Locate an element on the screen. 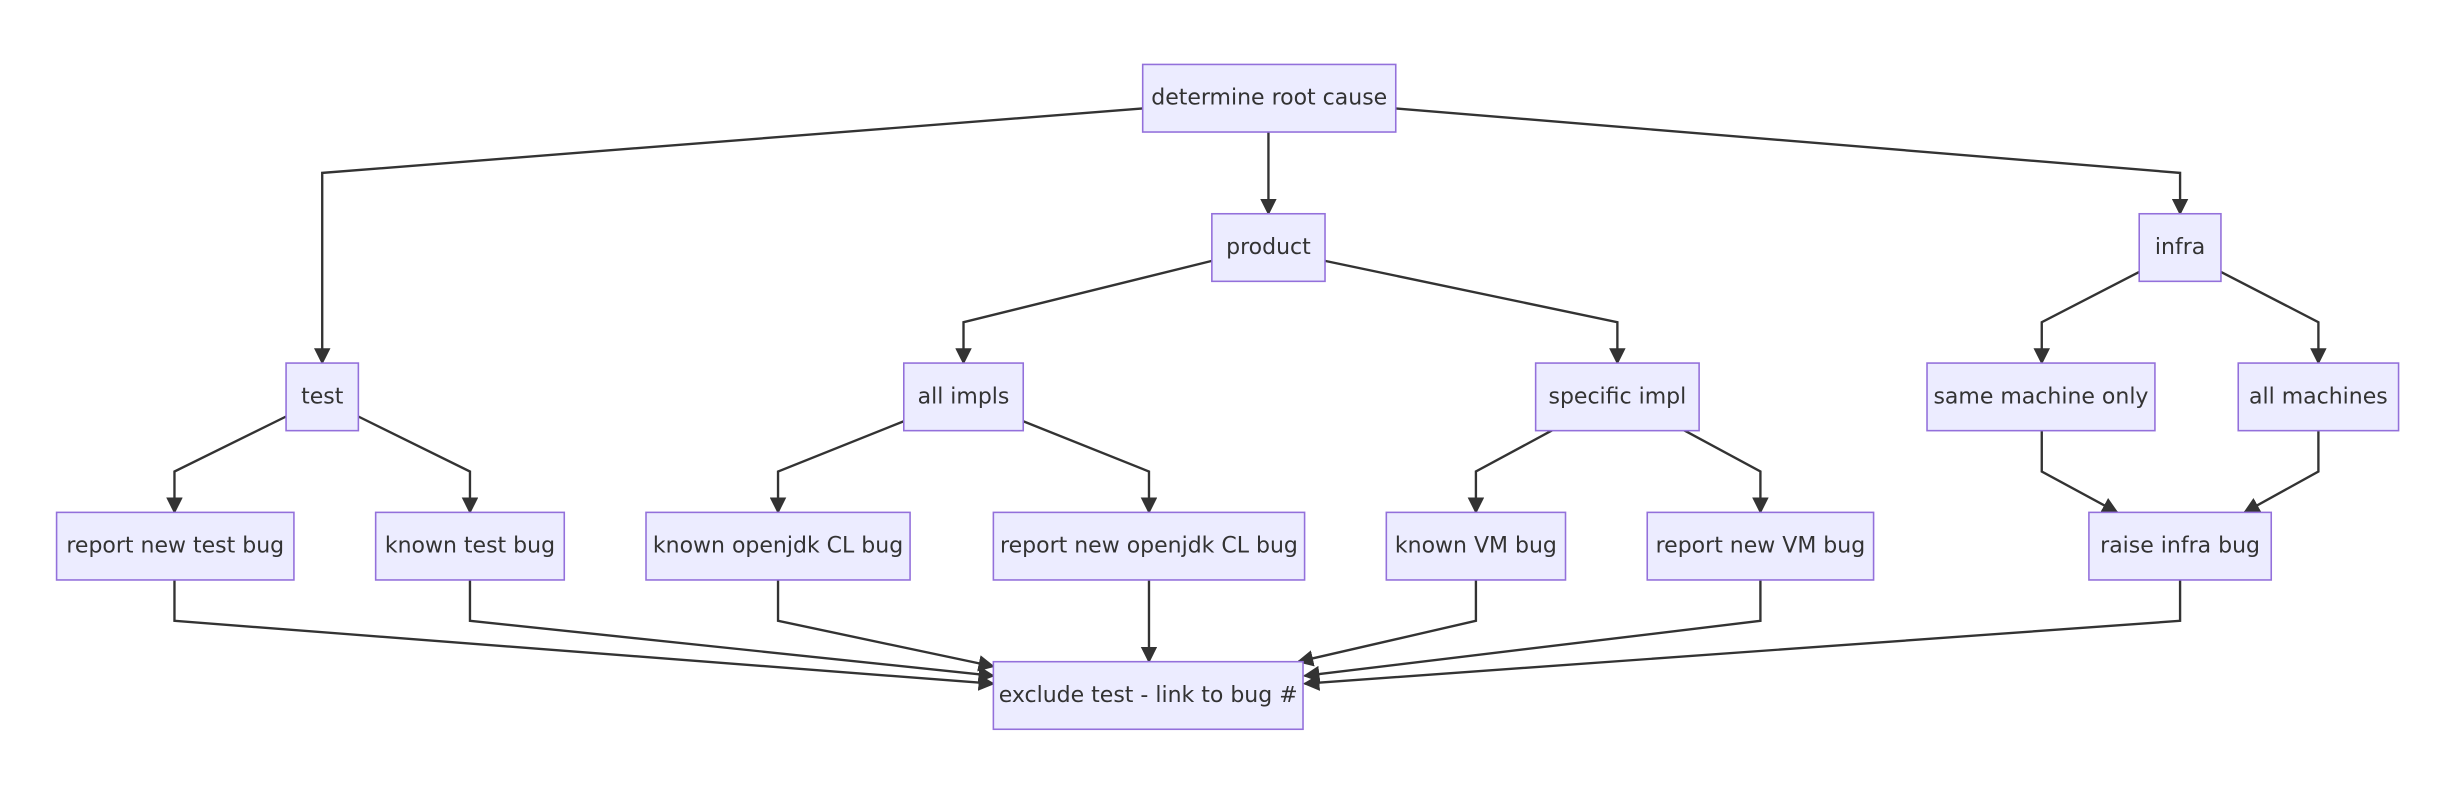 Image resolution: width=2452 pixels, height=800 pixels. svg-text: specific impl is located at coordinates (1618, 396).